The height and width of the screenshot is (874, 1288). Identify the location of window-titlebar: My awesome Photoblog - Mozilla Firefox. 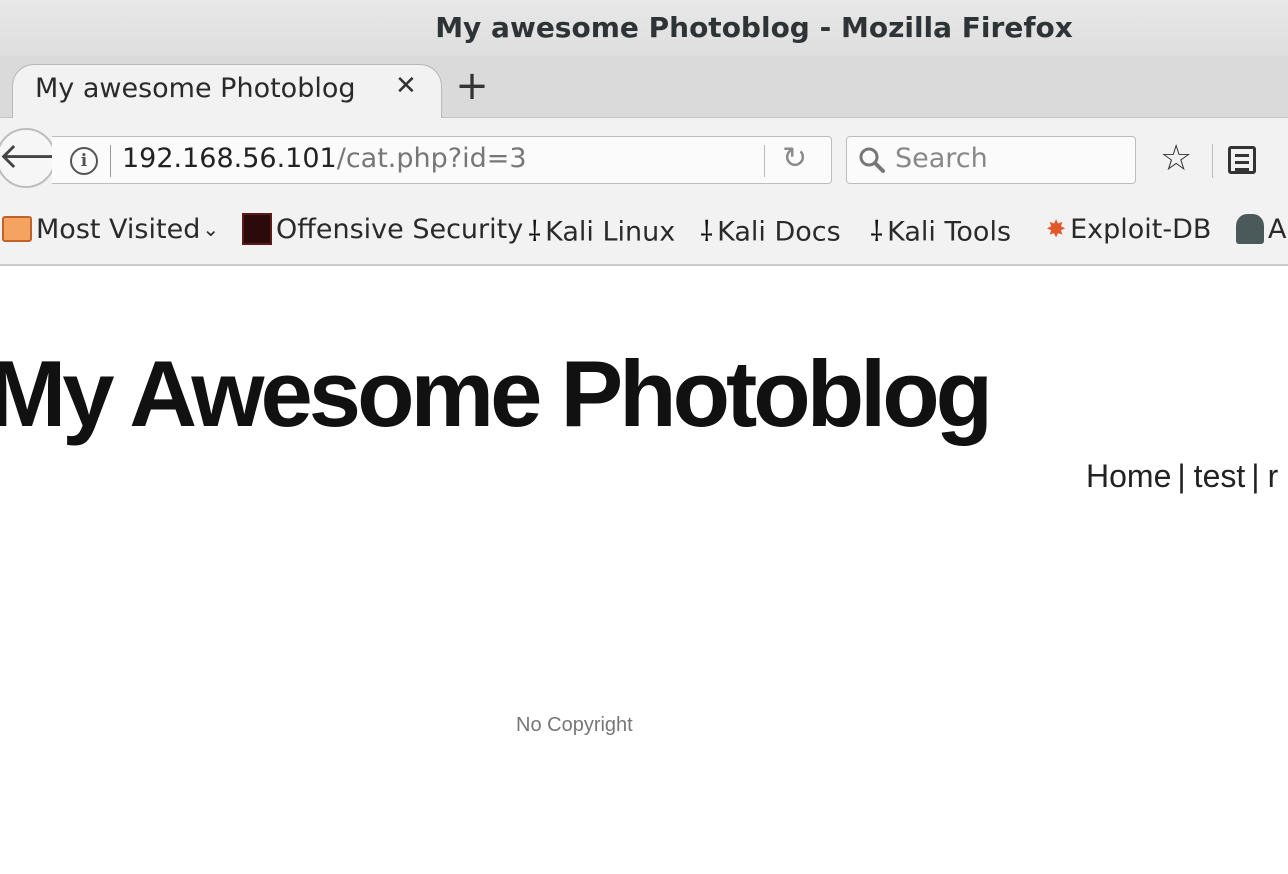
(644, 28).